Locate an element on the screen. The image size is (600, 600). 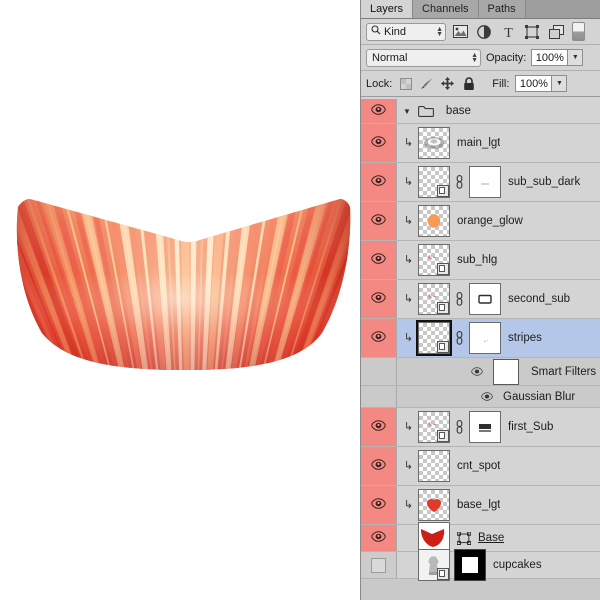
blend-mode-value: Normal is located at coordinates (390, 57).